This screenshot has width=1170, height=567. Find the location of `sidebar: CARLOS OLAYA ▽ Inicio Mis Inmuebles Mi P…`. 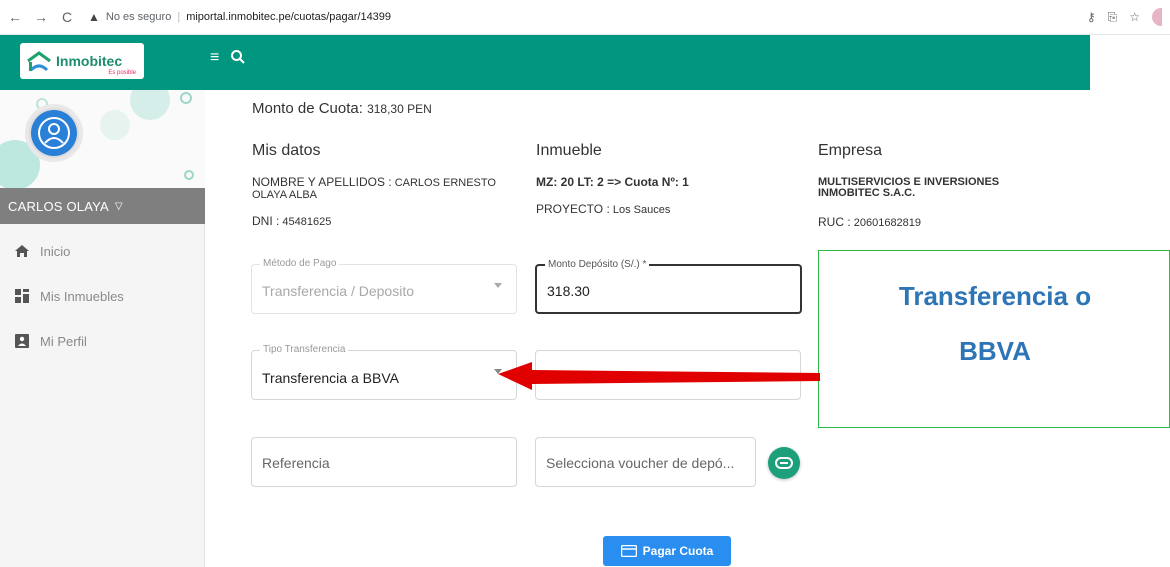

sidebar: CARLOS OLAYA ▽ Inicio Mis Inmuebles Mi P… is located at coordinates (102, 328).